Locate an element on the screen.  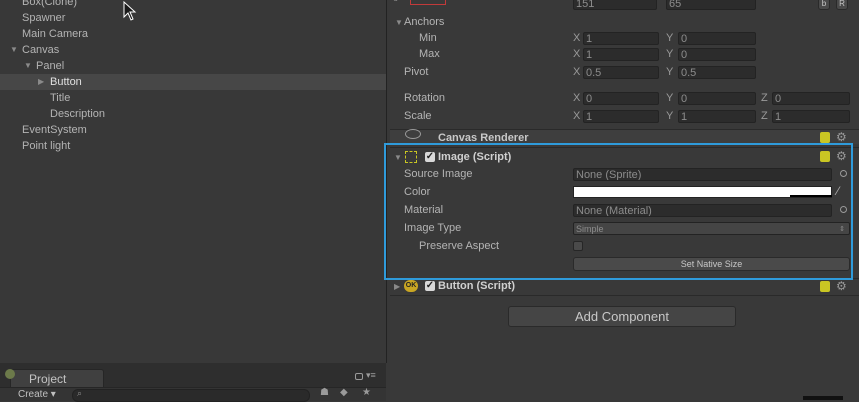
filter-type-icon: ☗ is located at coordinates (324, 392).